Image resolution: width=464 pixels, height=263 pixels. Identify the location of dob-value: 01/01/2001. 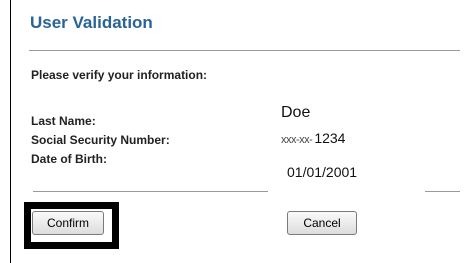
(322, 172).